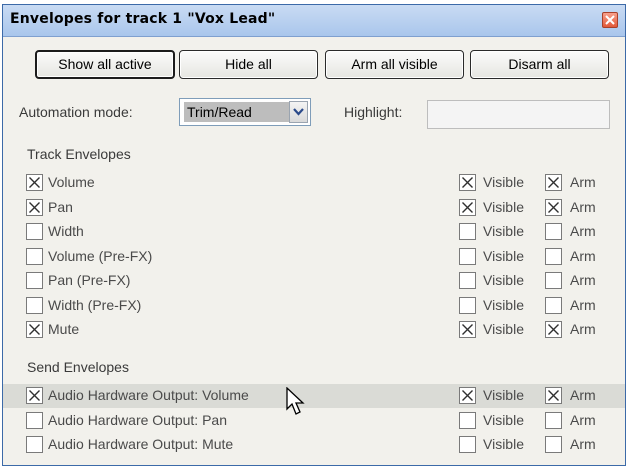 Image resolution: width=629 pixels, height=470 pixels. Describe the element at coordinates (314, 208) in the screenshot. I see `envelope-row: Pan Visible Arm` at that location.